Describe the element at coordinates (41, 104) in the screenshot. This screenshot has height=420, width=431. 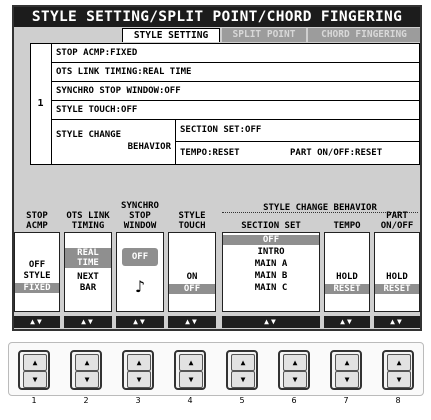
I see `row-number: 1` at that location.